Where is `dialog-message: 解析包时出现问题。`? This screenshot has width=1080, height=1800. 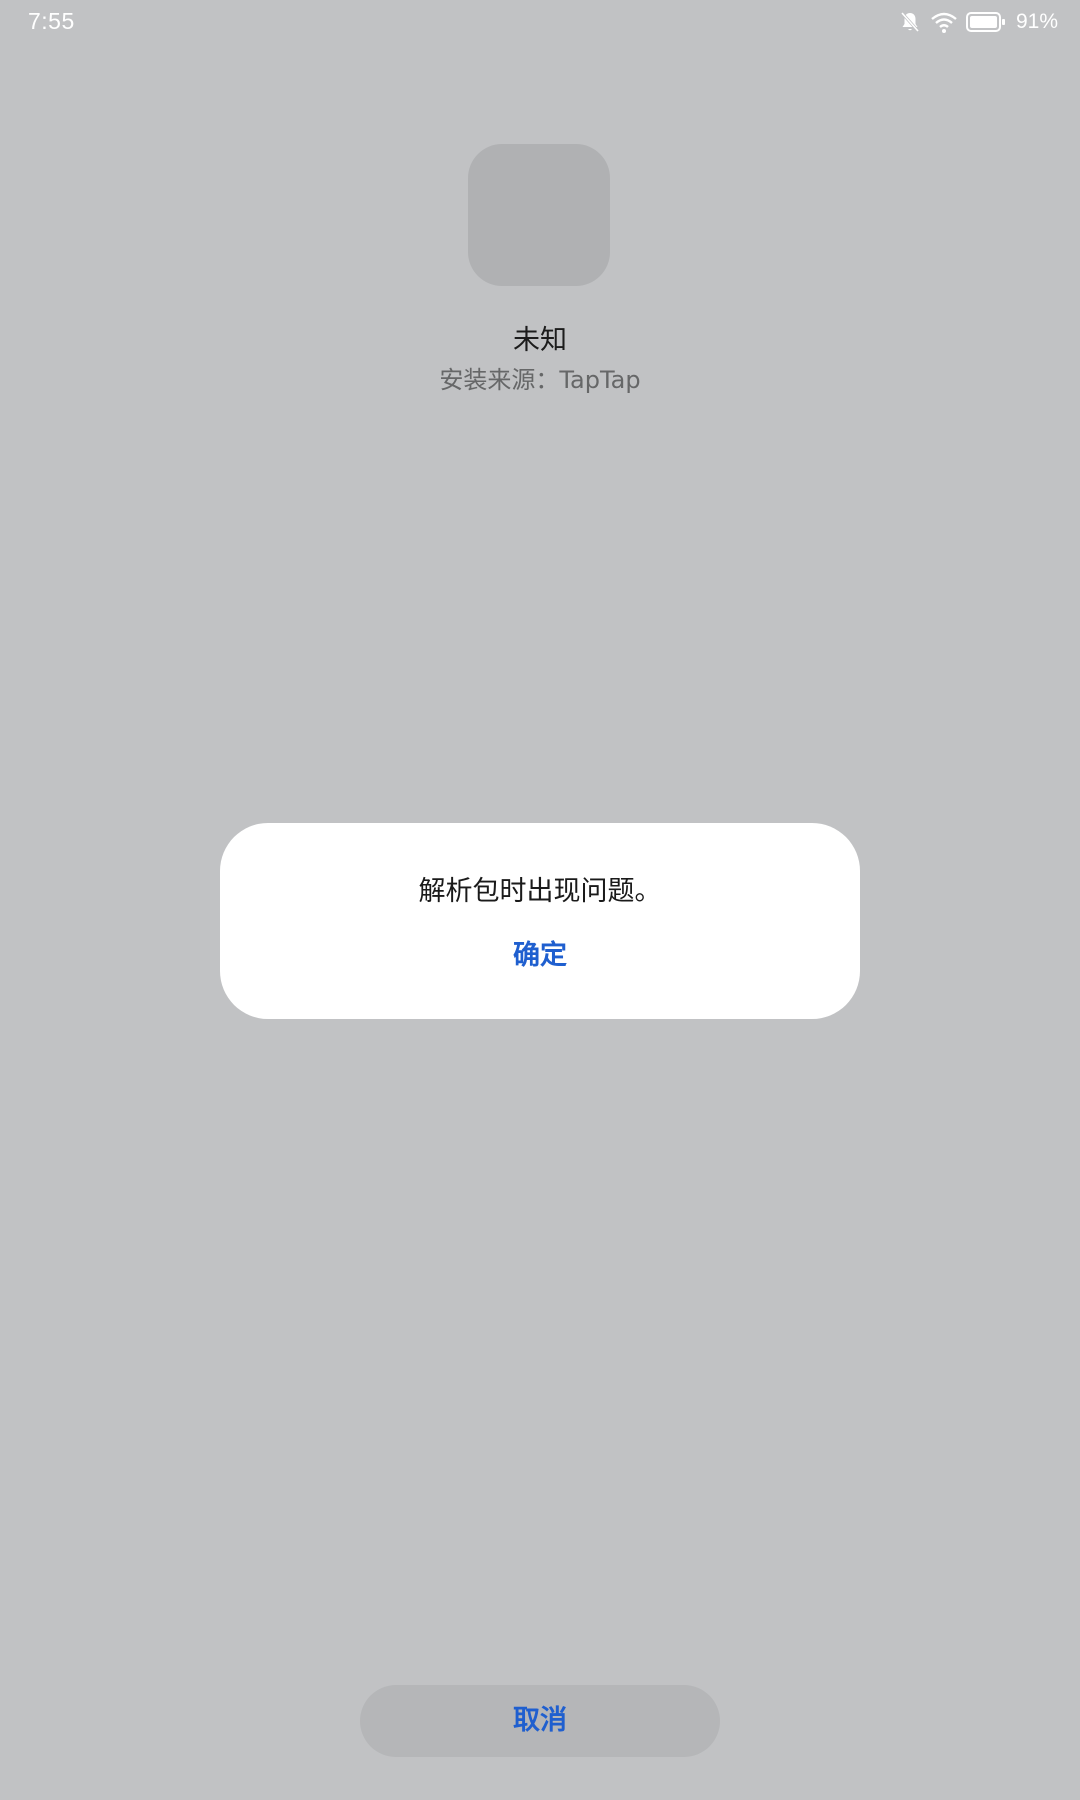
dialog-message: 解析包时出现问题。 is located at coordinates (540, 891).